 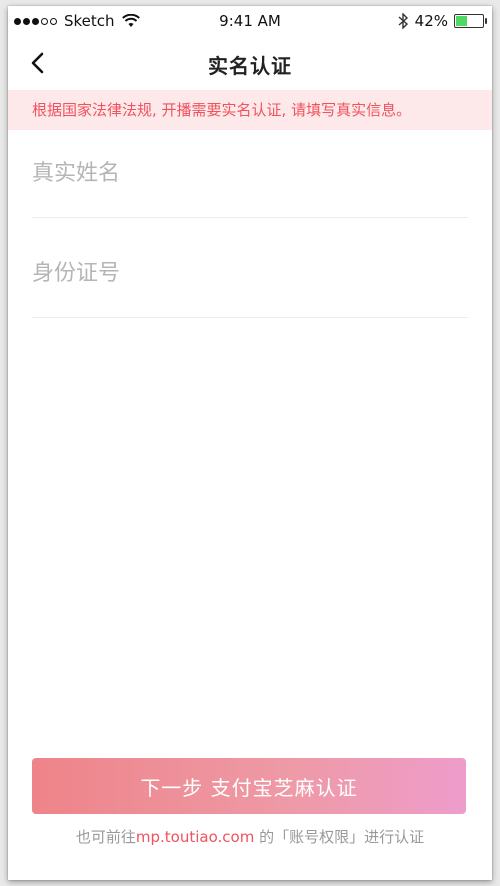 I want to click on navigation-bar: 实名认证, so click(x=250, y=63).